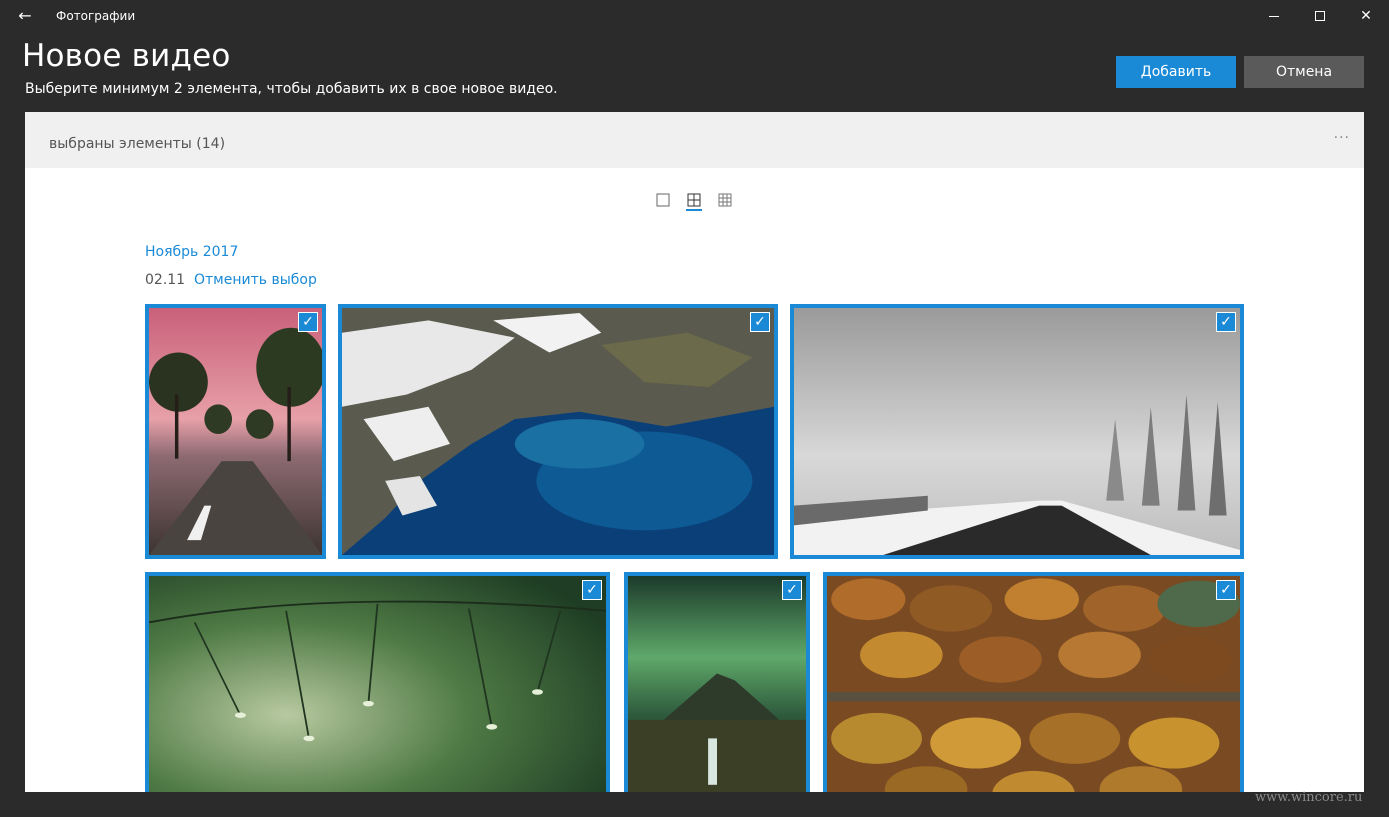 The width and height of the screenshot is (1389, 817). What do you see at coordinates (1342, 138) in the screenshot?
I see `more-options-icon: ···` at bounding box center [1342, 138].